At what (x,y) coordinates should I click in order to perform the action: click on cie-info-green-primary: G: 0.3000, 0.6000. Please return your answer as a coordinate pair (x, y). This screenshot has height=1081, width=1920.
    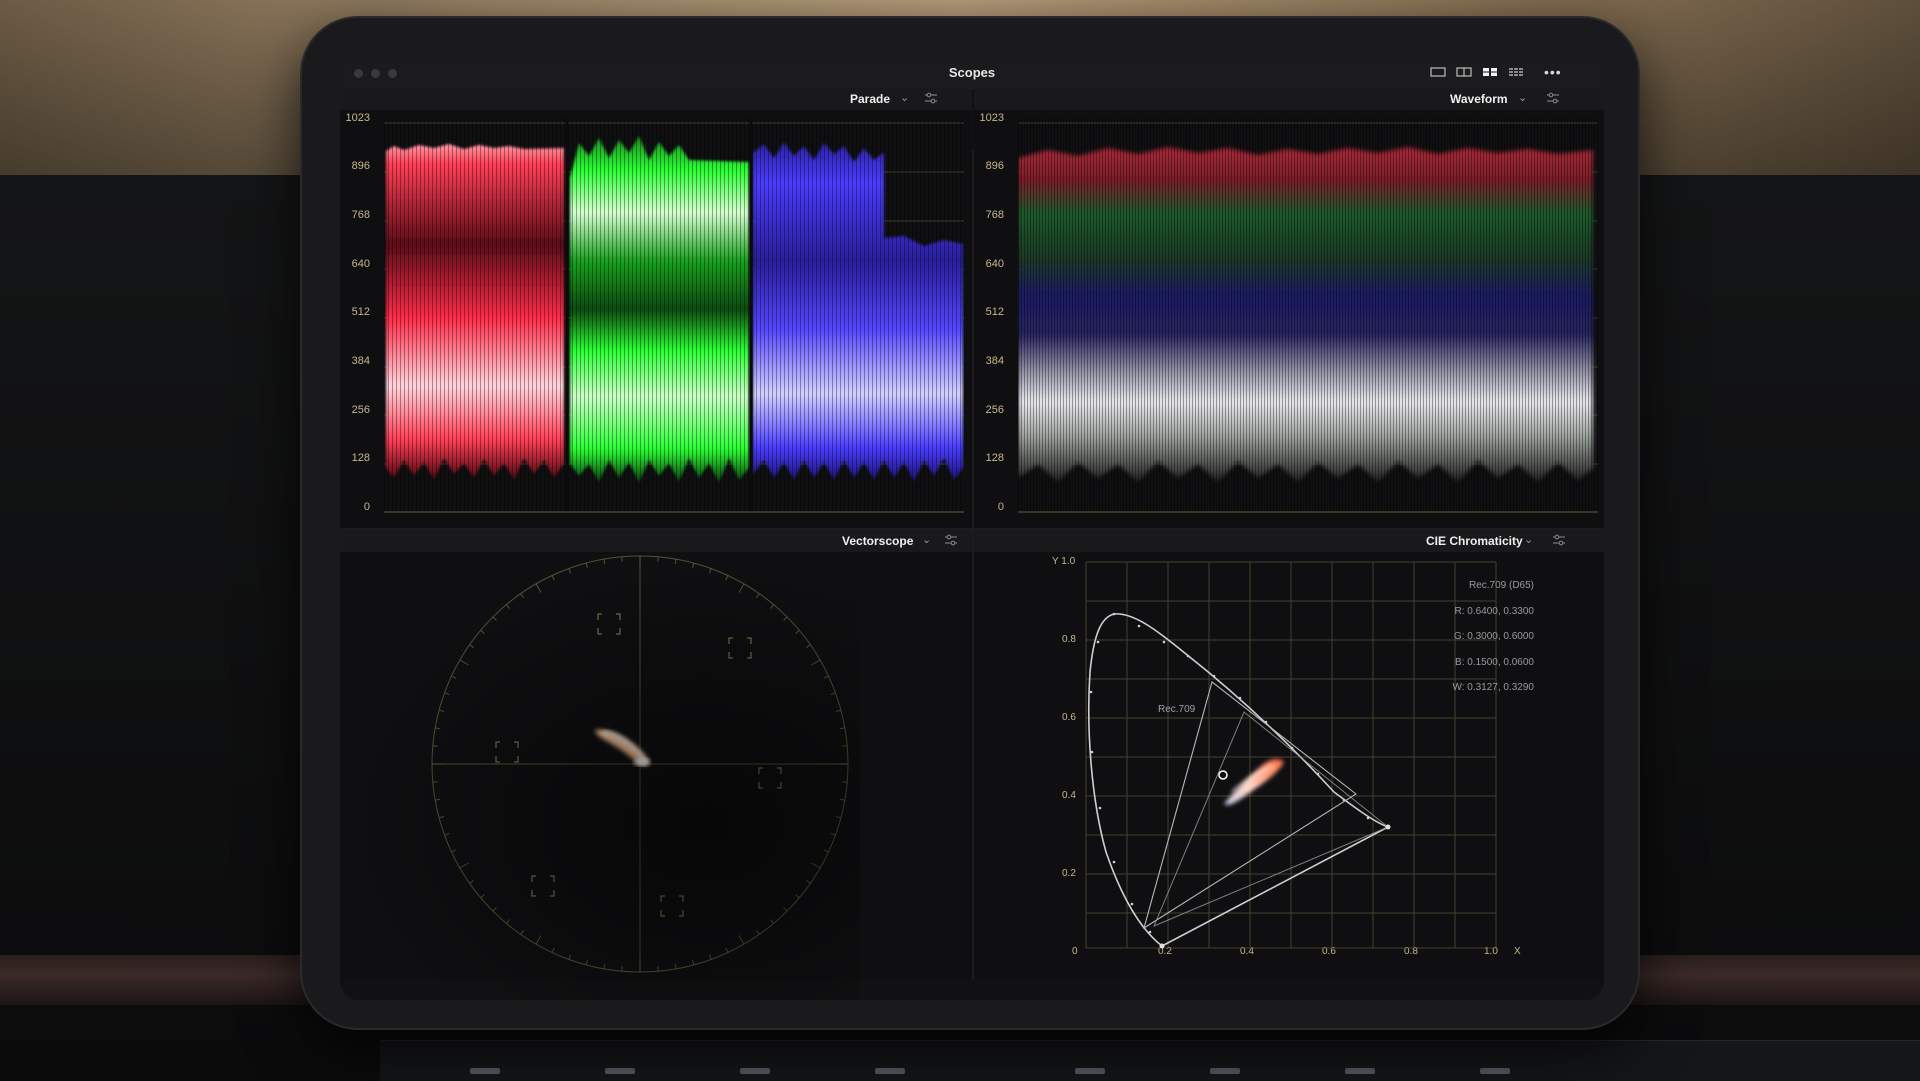
    Looking at the image, I should click on (1474, 636).